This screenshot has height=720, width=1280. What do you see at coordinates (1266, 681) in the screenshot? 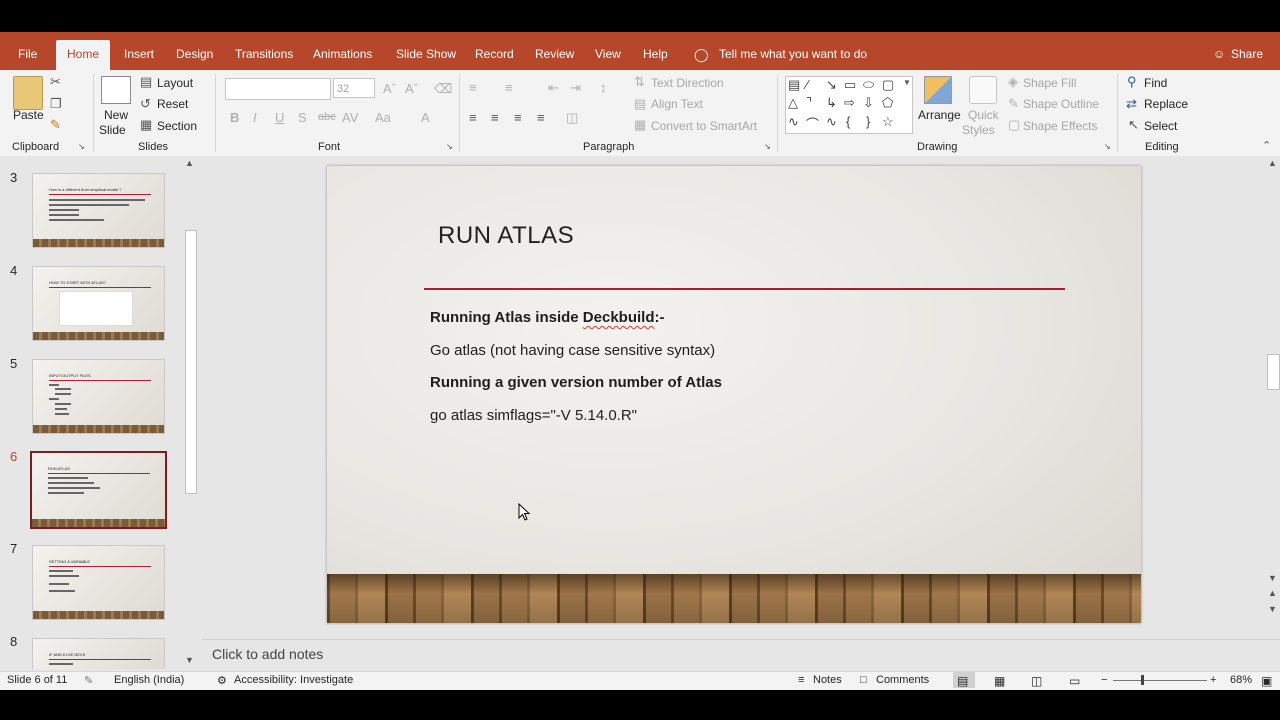
I see `fit-slide-icon: ▣` at bounding box center [1266, 681].